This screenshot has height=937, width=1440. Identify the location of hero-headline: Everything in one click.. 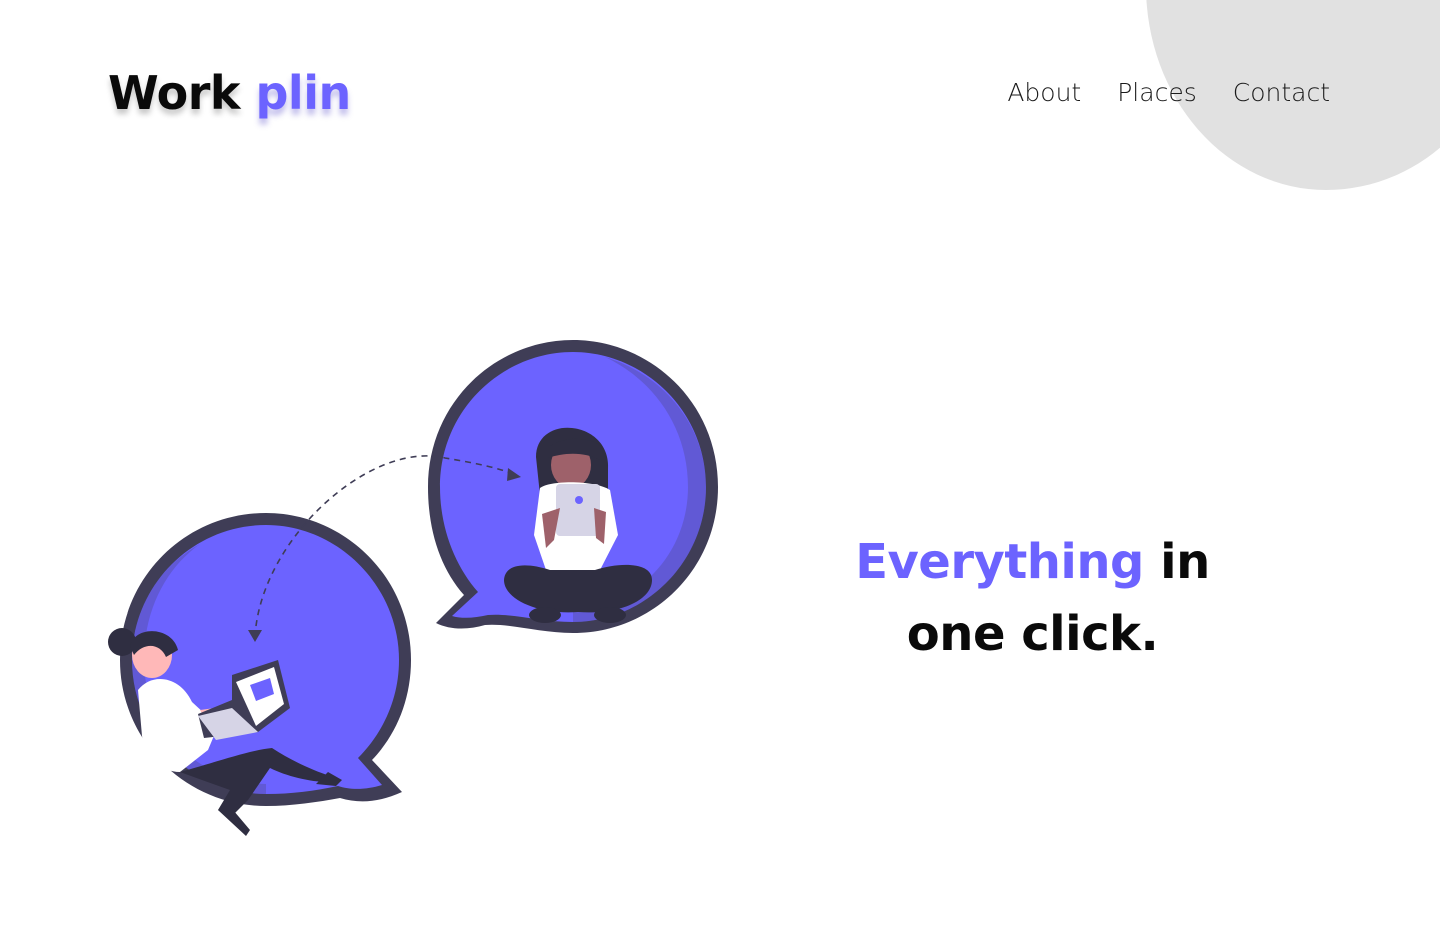
(1032, 598).